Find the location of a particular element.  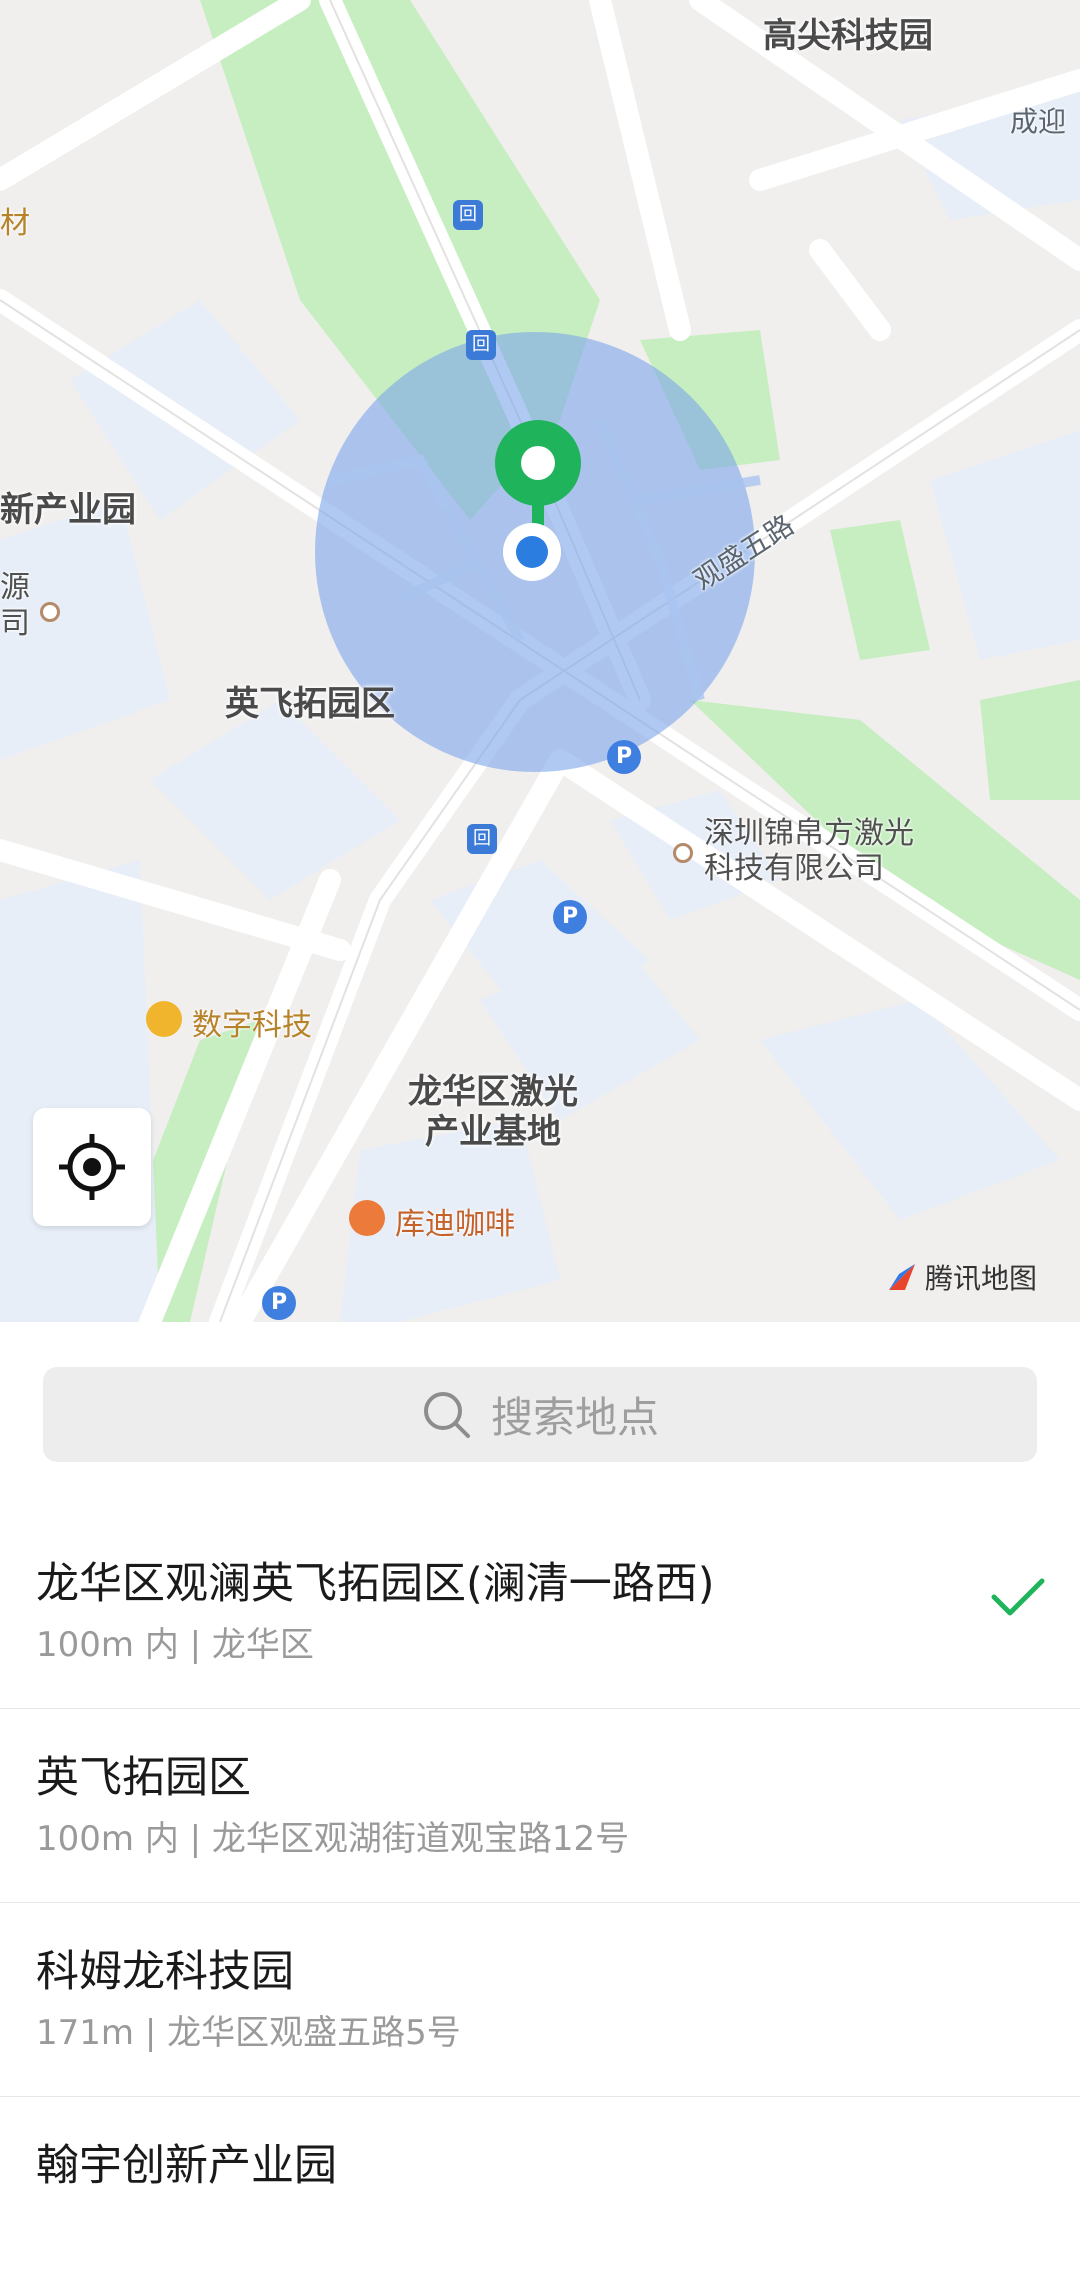

map-label-jinbofang-1: 深圳锦帛方激光 is located at coordinates (809, 833).